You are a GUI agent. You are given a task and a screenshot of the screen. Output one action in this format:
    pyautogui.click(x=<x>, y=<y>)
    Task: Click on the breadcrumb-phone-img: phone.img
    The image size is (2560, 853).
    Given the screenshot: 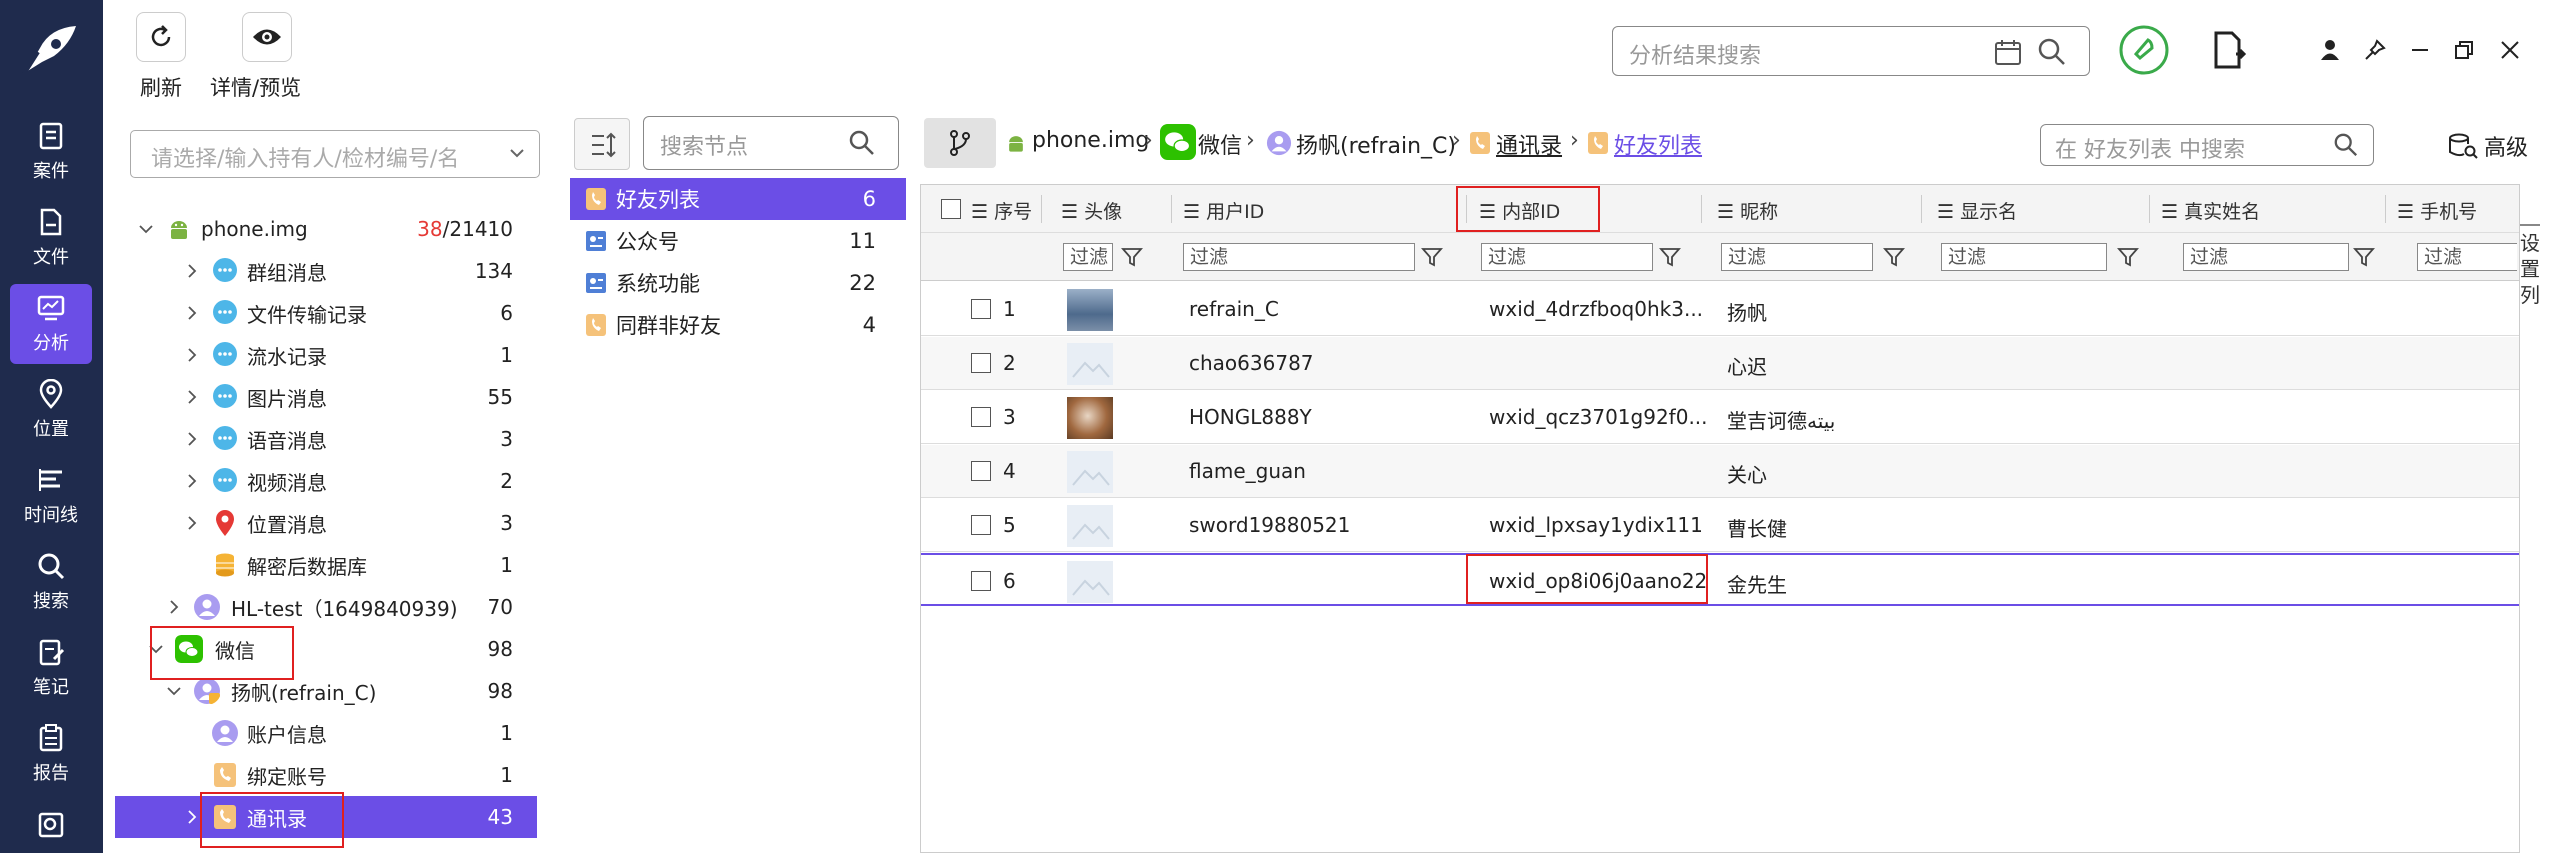 What is the action you would take?
    pyautogui.click(x=1090, y=140)
    